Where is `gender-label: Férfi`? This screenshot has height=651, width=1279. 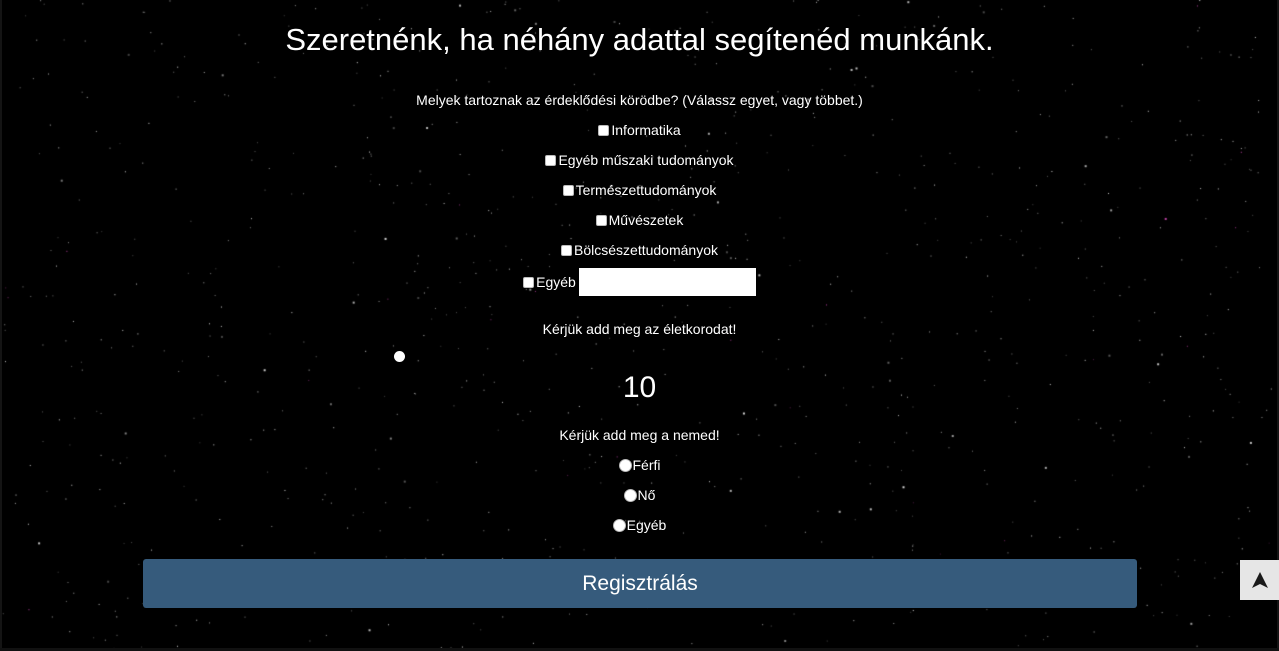
gender-label: Férfi is located at coordinates (646, 465).